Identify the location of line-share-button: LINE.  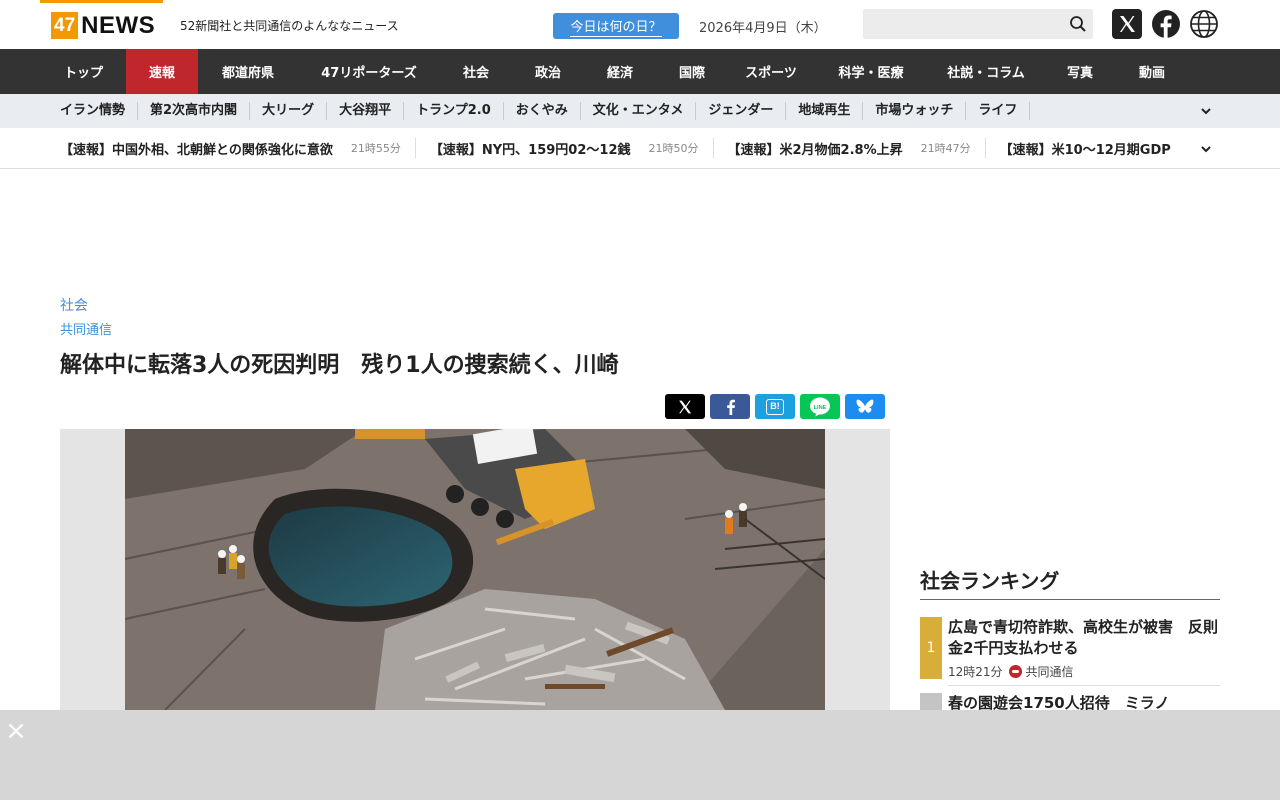
(820, 406).